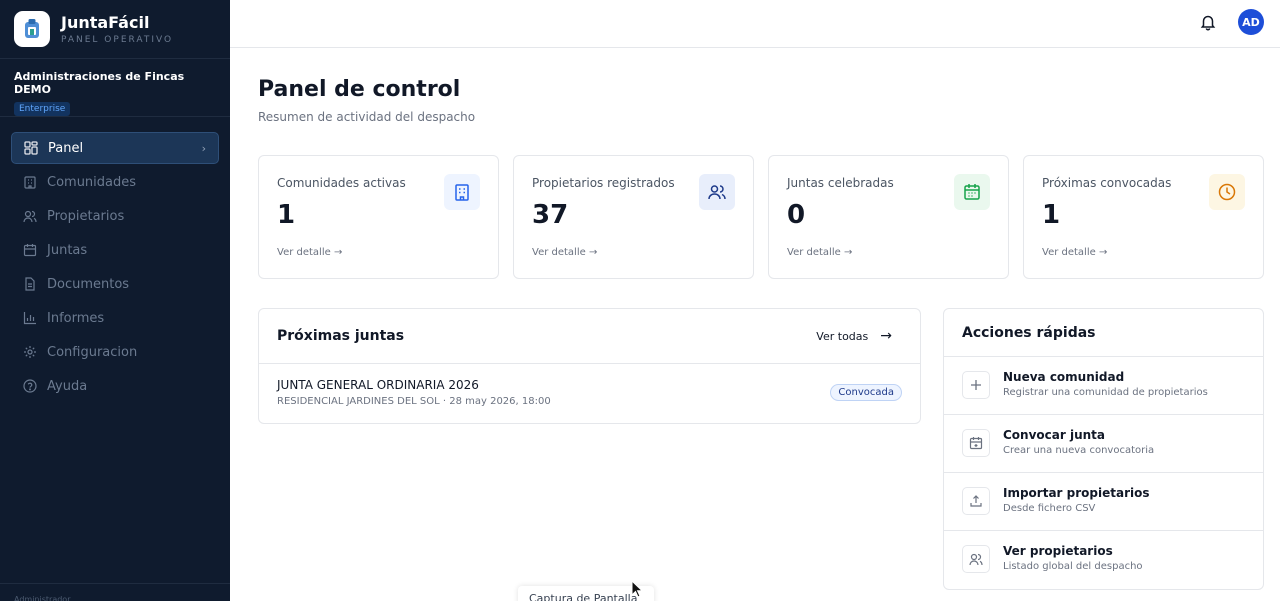 The width and height of the screenshot is (1280, 601). What do you see at coordinates (1227, 192) in the screenshot?
I see `clock-icon` at bounding box center [1227, 192].